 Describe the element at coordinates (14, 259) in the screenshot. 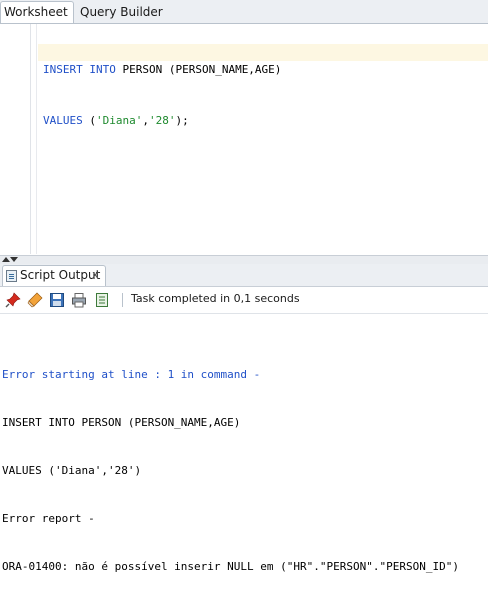

I see `collapse-down-icon` at that location.